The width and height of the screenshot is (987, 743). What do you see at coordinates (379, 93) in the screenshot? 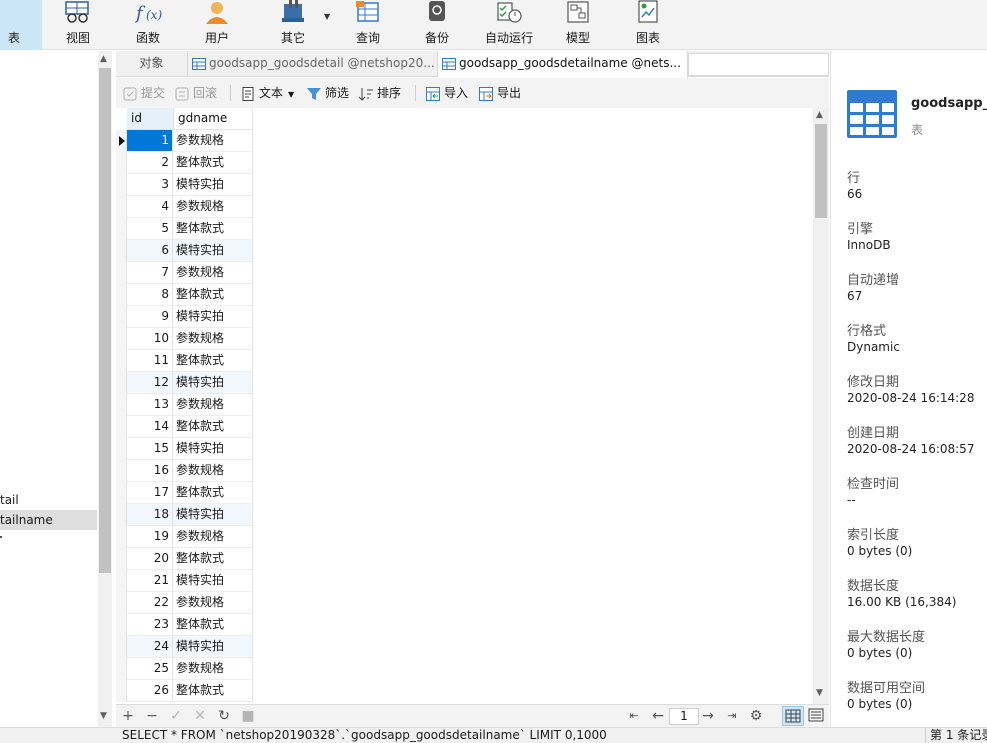
I see `sort-button: 排序` at bounding box center [379, 93].